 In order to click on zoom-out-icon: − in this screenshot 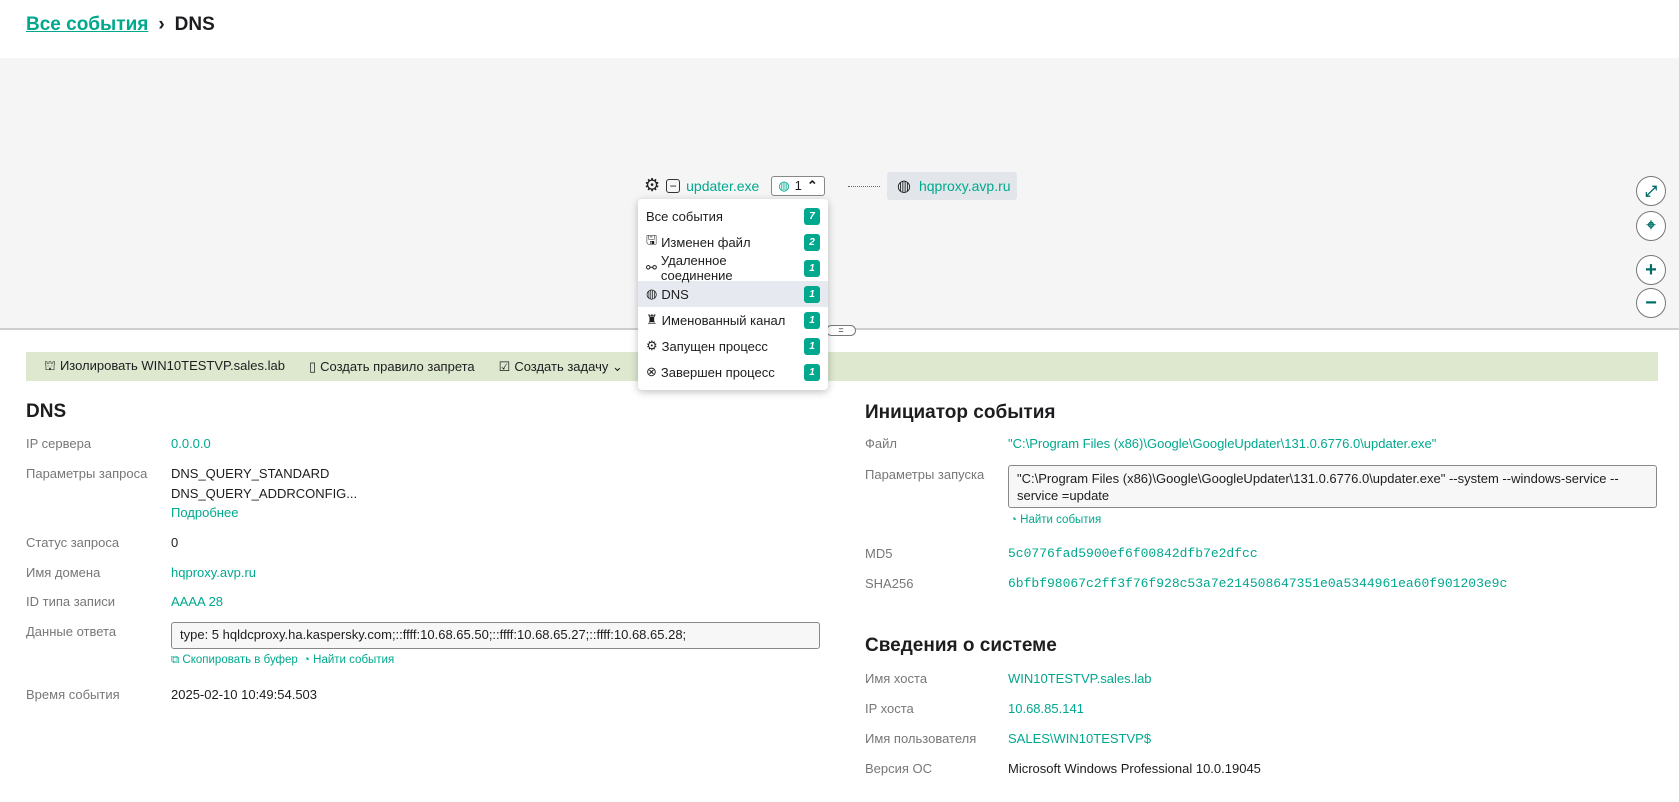, I will do `click(1651, 302)`.